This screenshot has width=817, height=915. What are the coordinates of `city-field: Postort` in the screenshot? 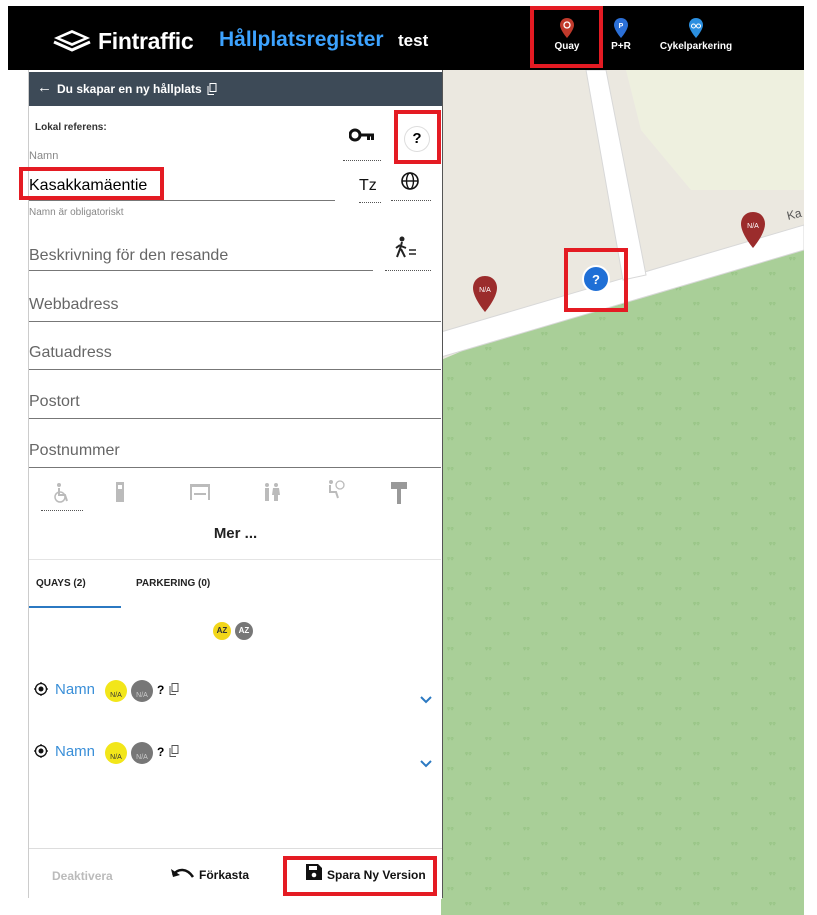 It's located at (54, 402).